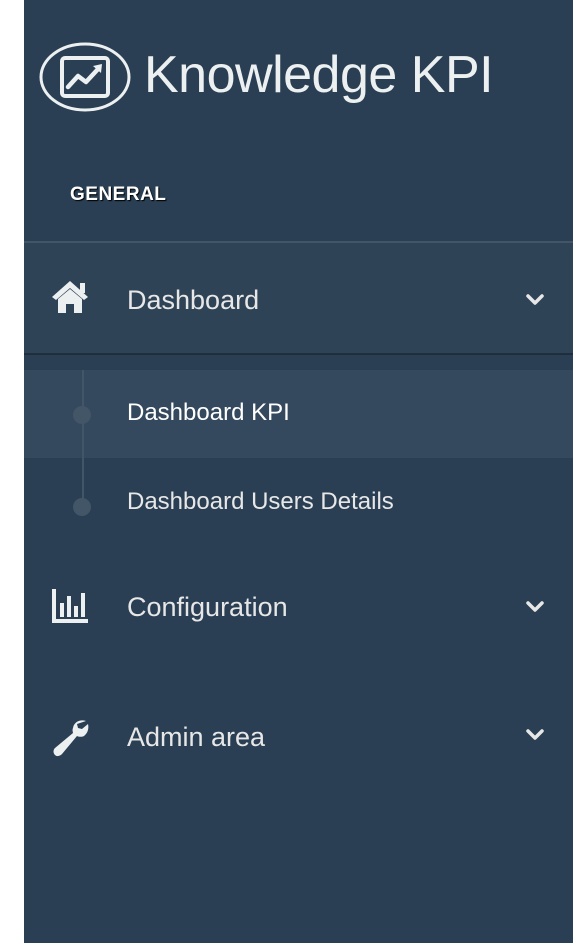 The height and width of the screenshot is (943, 573). What do you see at coordinates (208, 412) in the screenshot?
I see `submenu-label-dashboard-kpi: Dashboard KPI` at bounding box center [208, 412].